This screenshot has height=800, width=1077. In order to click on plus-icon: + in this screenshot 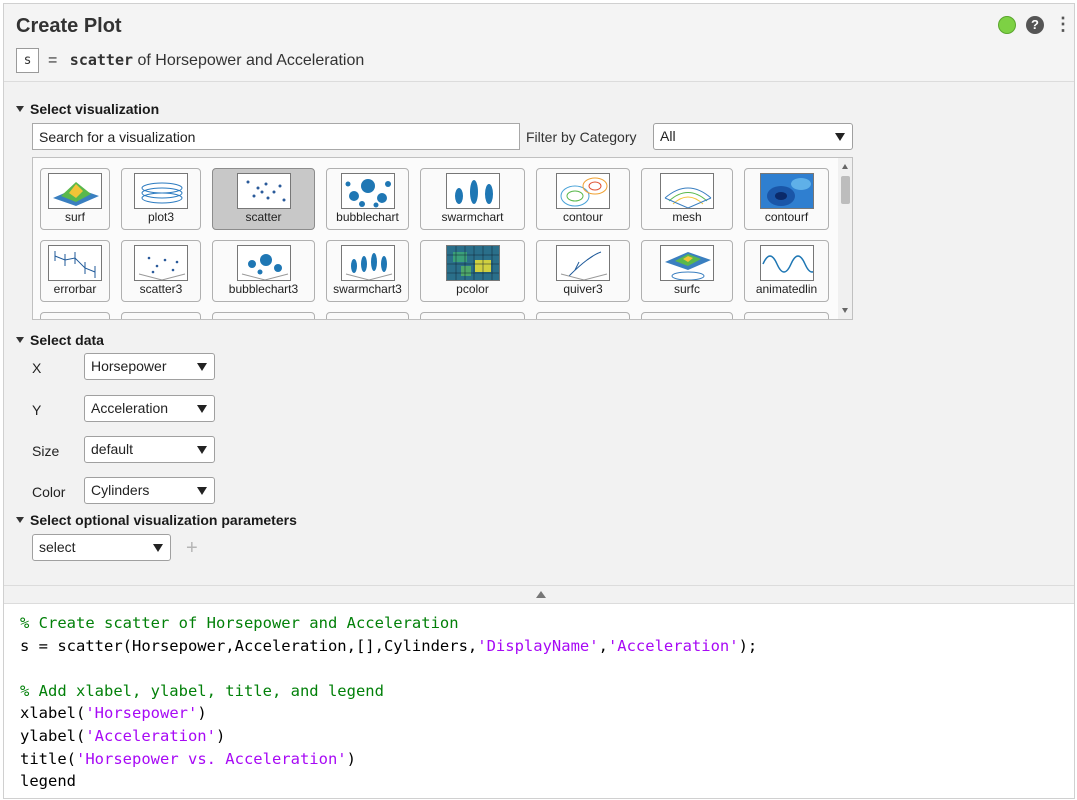, I will do `click(192, 548)`.